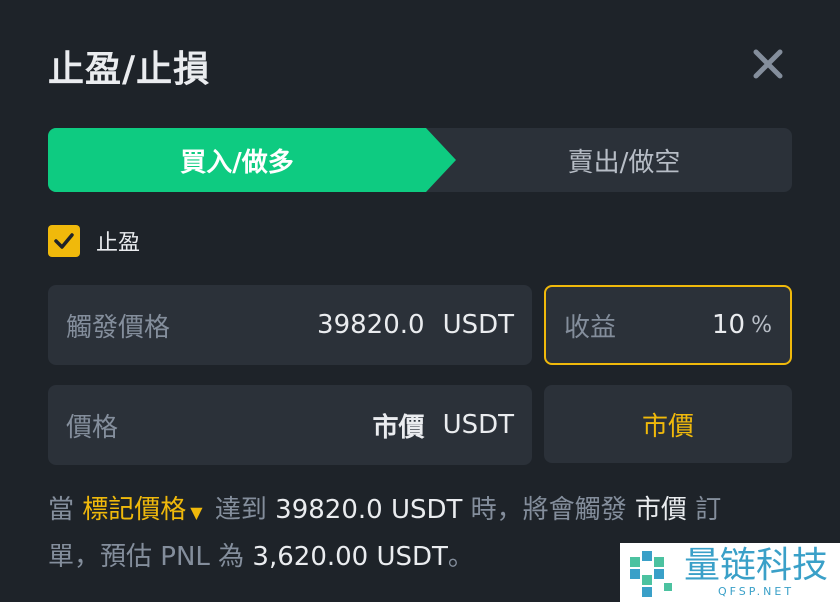 This screenshot has width=840, height=602. What do you see at coordinates (756, 591) in the screenshot?
I see `watermark-en: QFSP.NET` at bounding box center [756, 591].